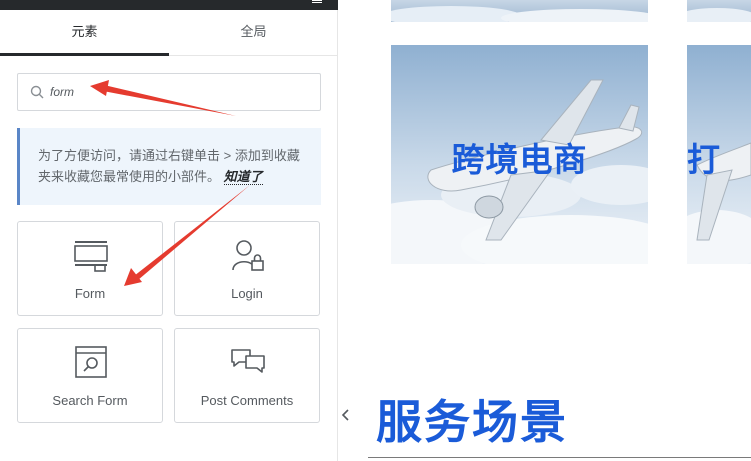  I want to click on widget-login: Login, so click(247, 268).